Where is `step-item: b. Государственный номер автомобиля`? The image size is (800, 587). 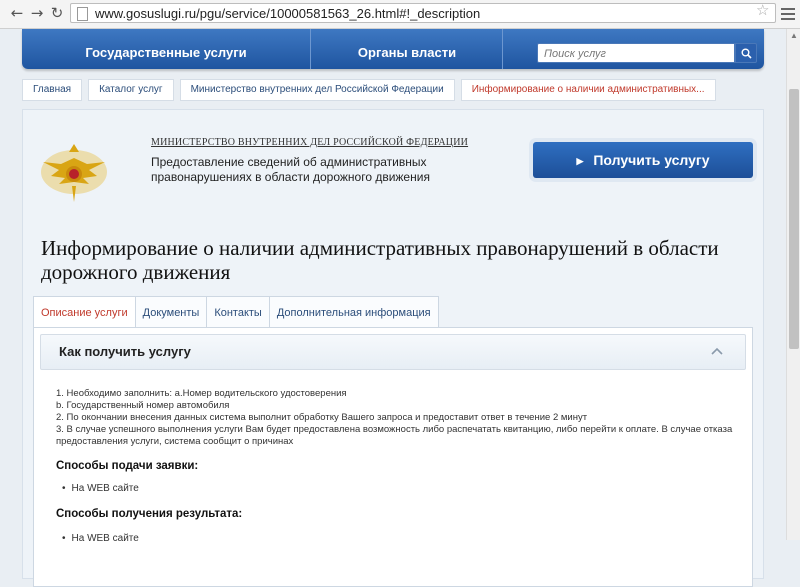 step-item: b. Государственный номер автомобиля is located at coordinates (143, 405).